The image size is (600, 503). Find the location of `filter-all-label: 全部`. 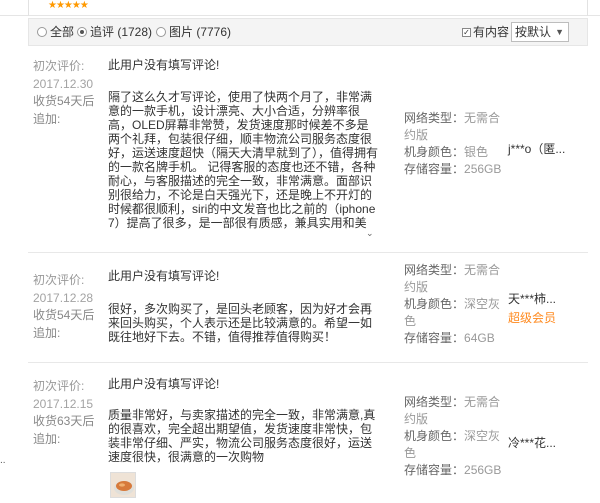

filter-all-label: 全部 is located at coordinates (62, 32).